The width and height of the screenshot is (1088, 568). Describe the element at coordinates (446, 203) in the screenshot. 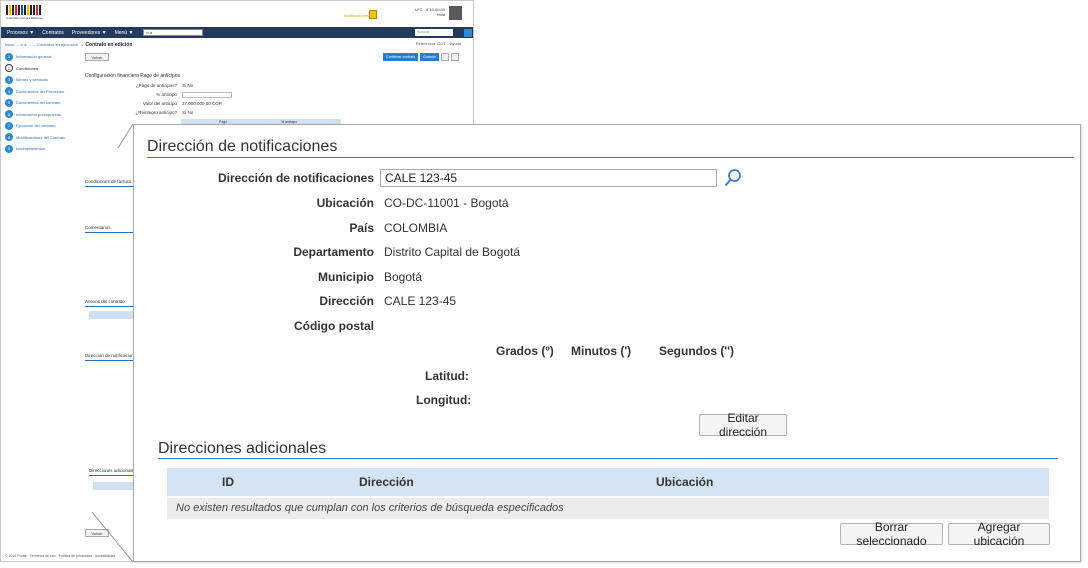

I see `location-value: CO-DC-11001 - Bogotá` at that location.